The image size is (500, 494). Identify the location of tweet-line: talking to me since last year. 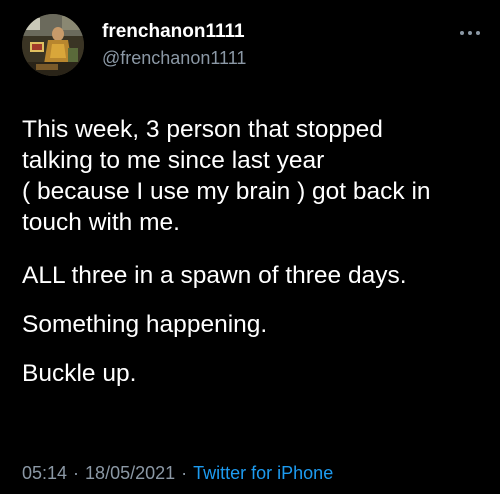
(173, 160).